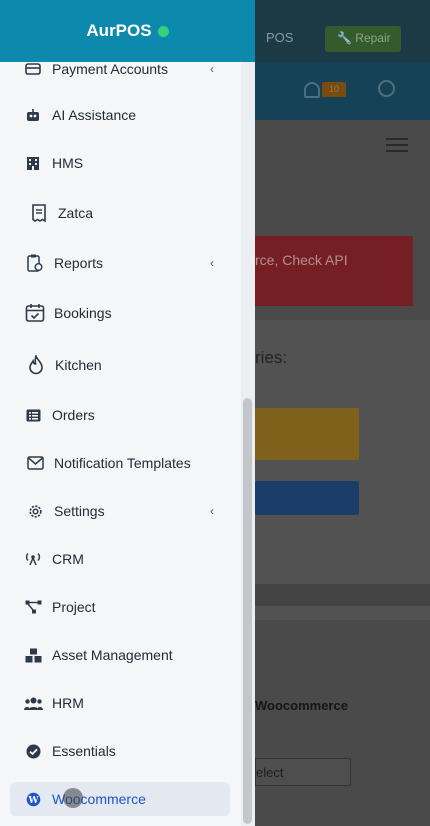  What do you see at coordinates (120, 213) in the screenshot?
I see `sidebar-item-zatca: Zatca` at bounding box center [120, 213].